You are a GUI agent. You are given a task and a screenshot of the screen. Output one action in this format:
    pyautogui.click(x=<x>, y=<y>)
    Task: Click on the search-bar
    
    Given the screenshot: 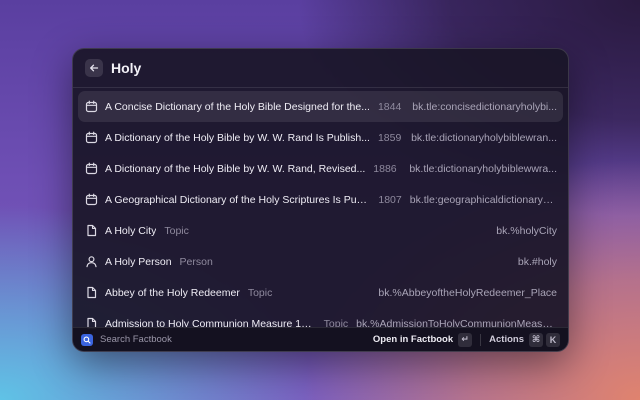 What is the action you would take?
    pyautogui.click(x=320, y=68)
    